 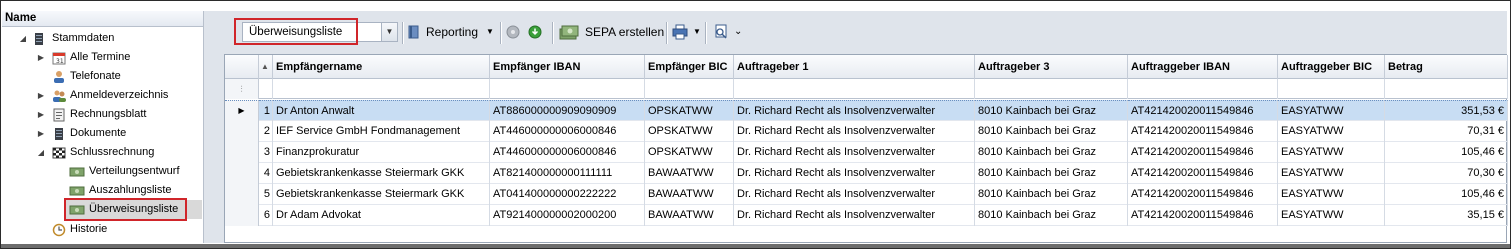 I want to click on table-cell: Dr Anton Anwalt, so click(x=381, y=110).